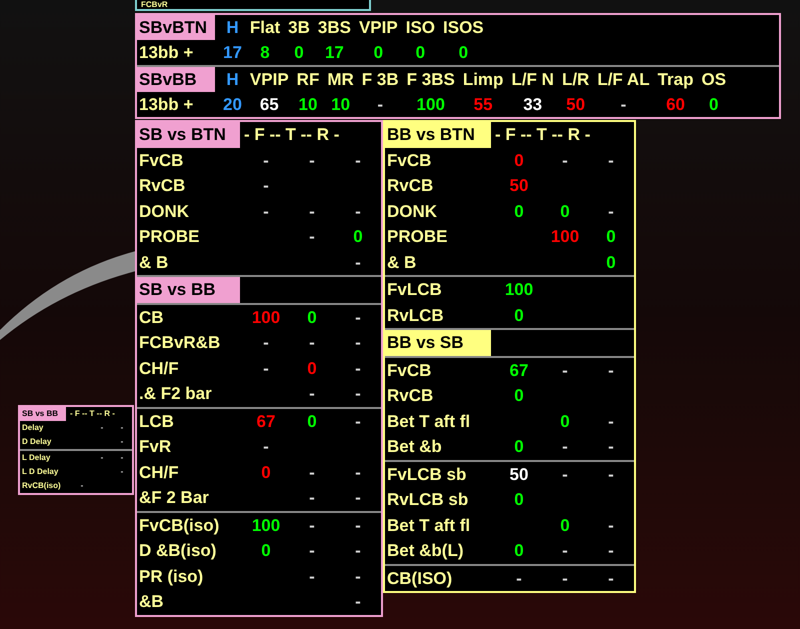 The height and width of the screenshot is (629, 800). I want to click on group-title: SBvBTN, so click(176, 27).